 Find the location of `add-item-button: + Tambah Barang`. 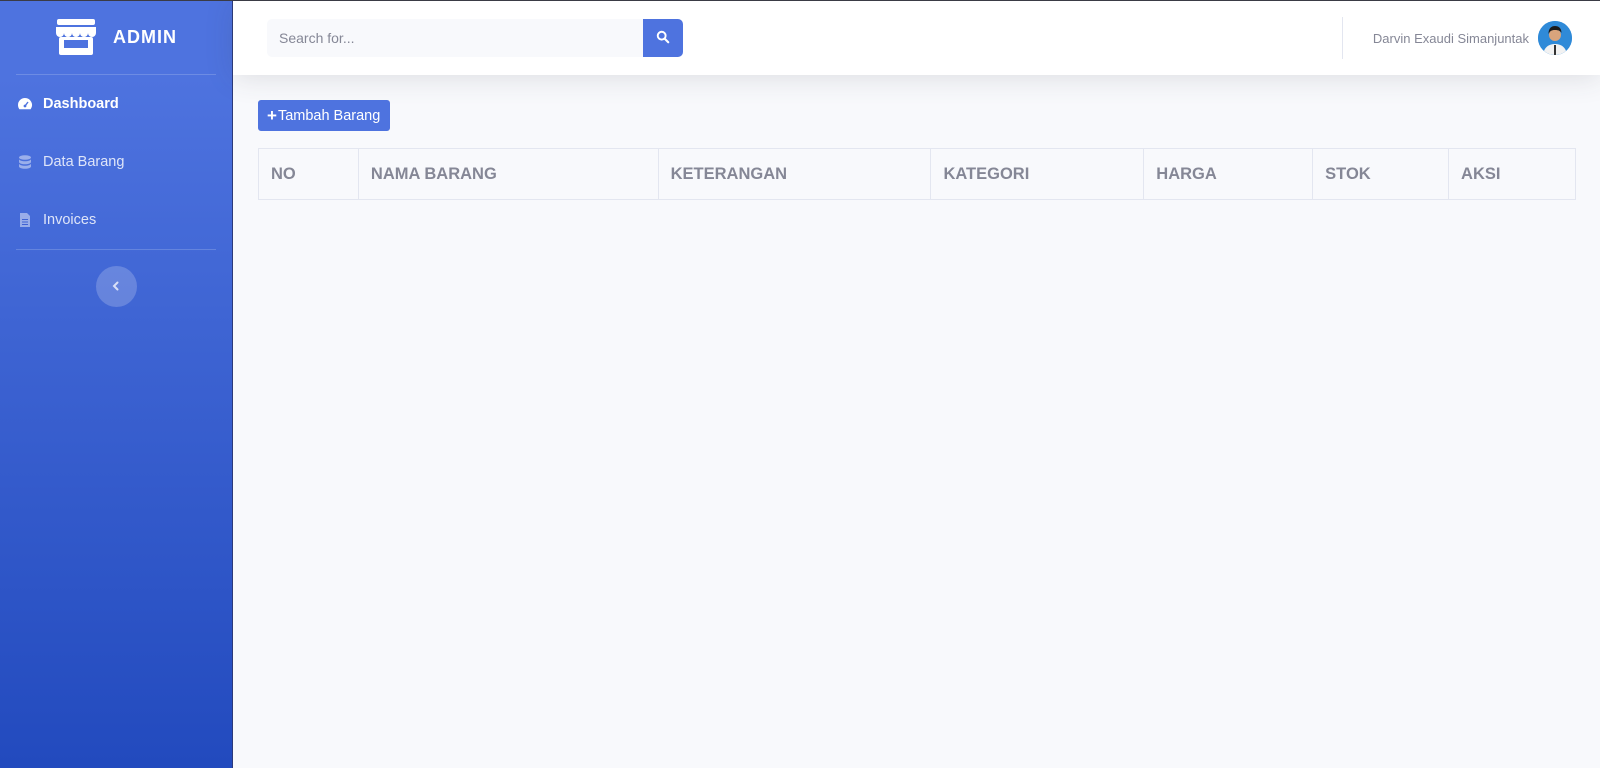

add-item-button: + Tambah Barang is located at coordinates (324, 115).